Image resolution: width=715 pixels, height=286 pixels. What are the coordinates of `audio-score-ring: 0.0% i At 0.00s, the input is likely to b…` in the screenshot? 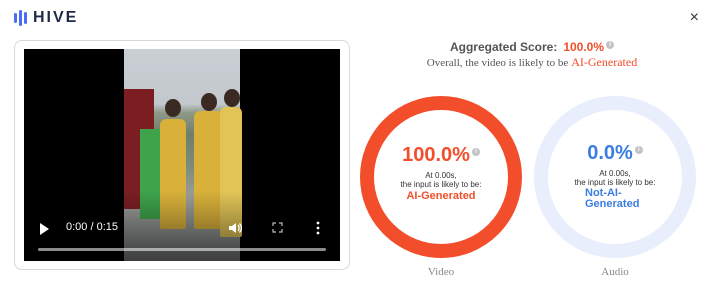 It's located at (615, 177).